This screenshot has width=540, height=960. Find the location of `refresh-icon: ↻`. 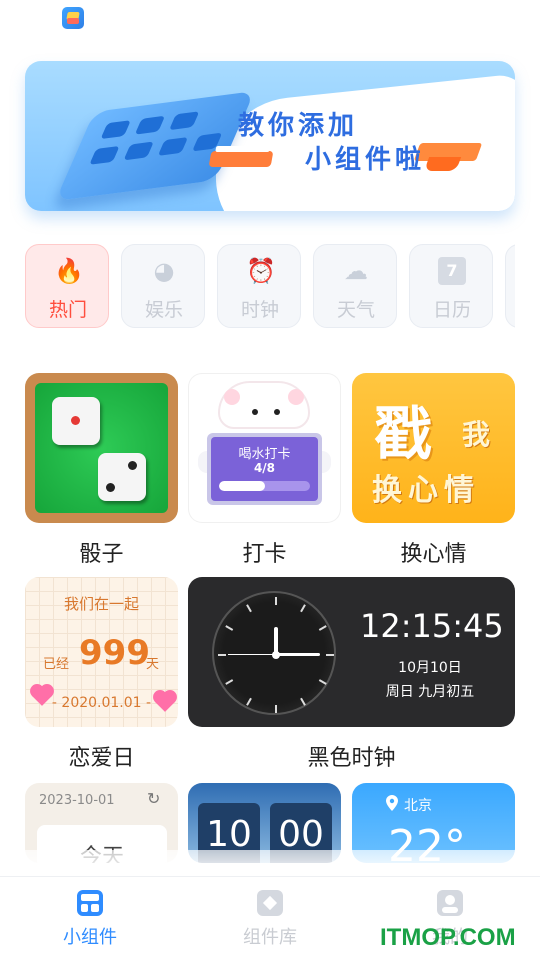

refresh-icon: ↻ is located at coordinates (153, 798).